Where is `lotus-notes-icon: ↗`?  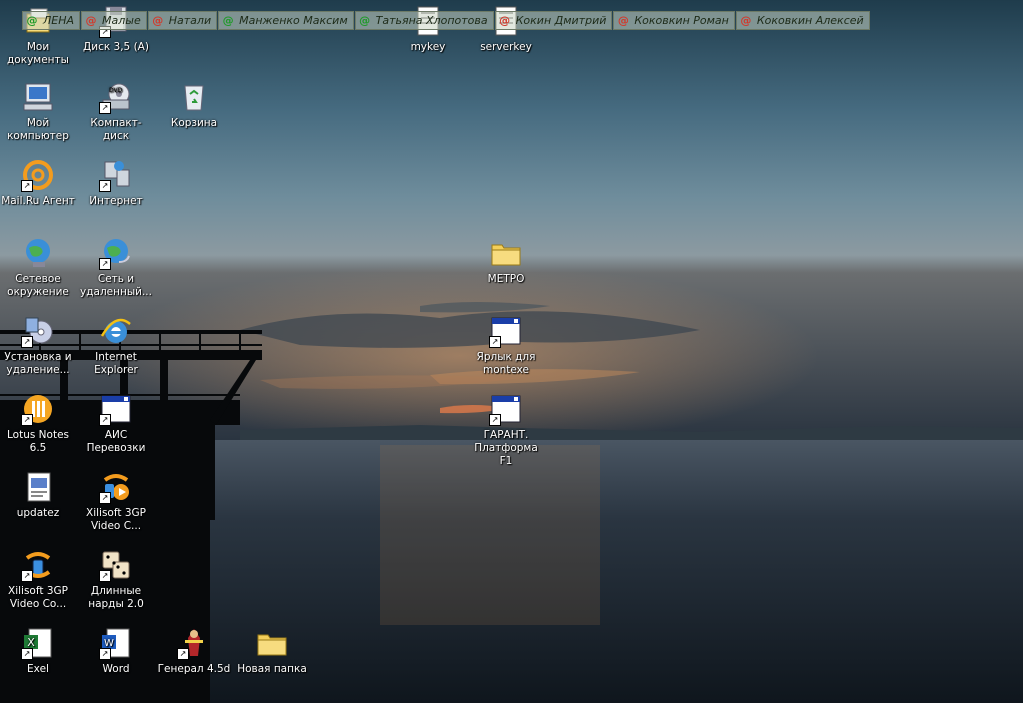
lotus-notes-icon: ↗ is located at coordinates (38, 409).